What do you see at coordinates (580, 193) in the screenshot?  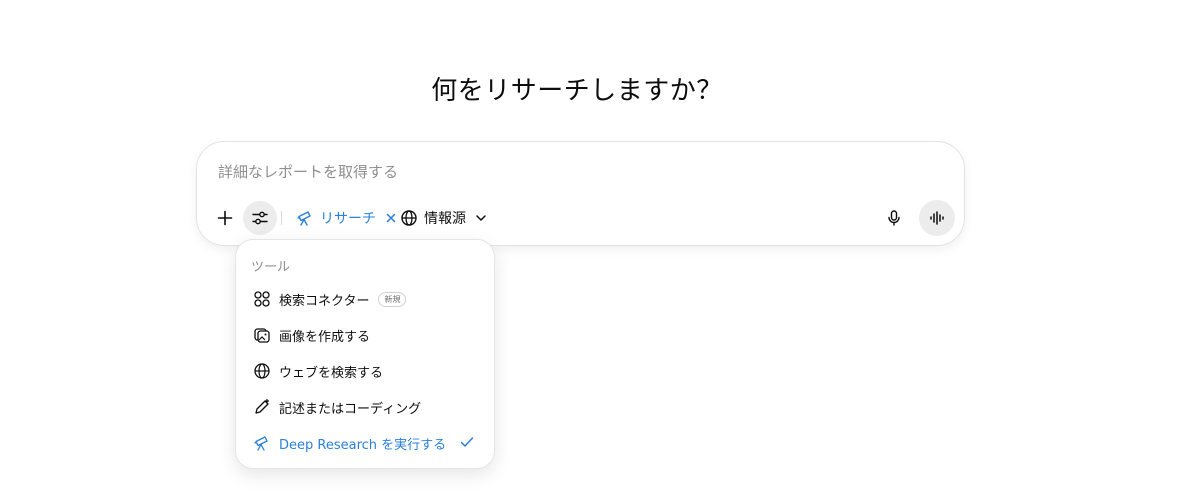 I see `composer: 詳細なレポートを取得する リサーチ 情報源` at bounding box center [580, 193].